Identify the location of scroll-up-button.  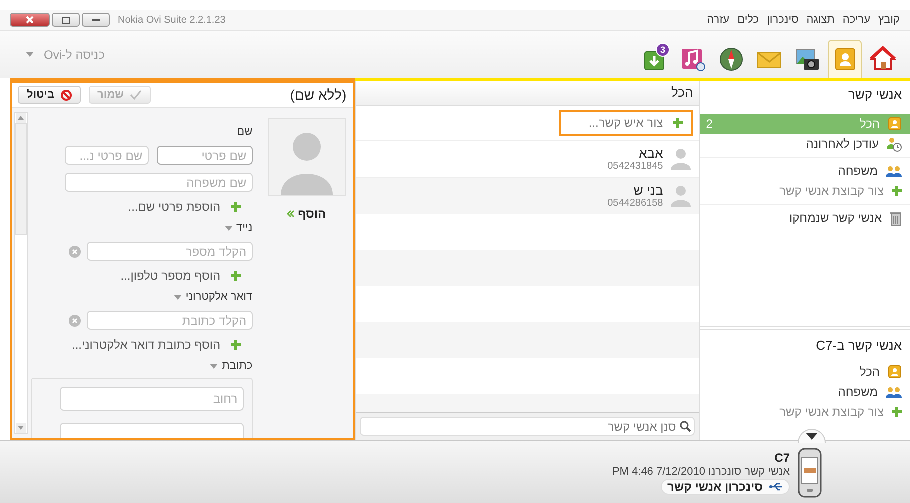
(21, 118).